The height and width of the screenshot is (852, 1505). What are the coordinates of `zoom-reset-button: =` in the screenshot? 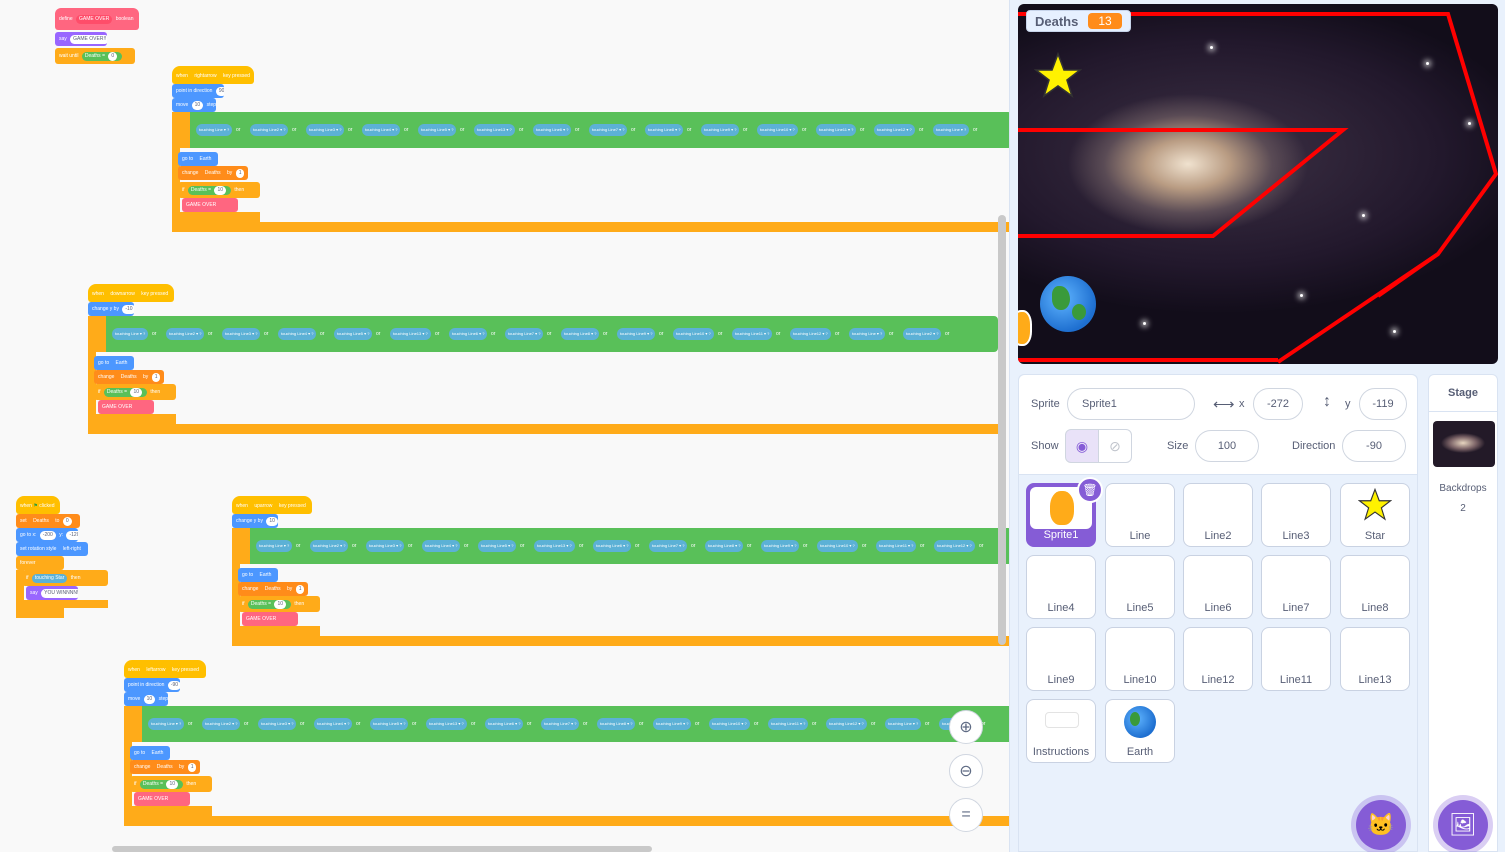 It's located at (966, 815).